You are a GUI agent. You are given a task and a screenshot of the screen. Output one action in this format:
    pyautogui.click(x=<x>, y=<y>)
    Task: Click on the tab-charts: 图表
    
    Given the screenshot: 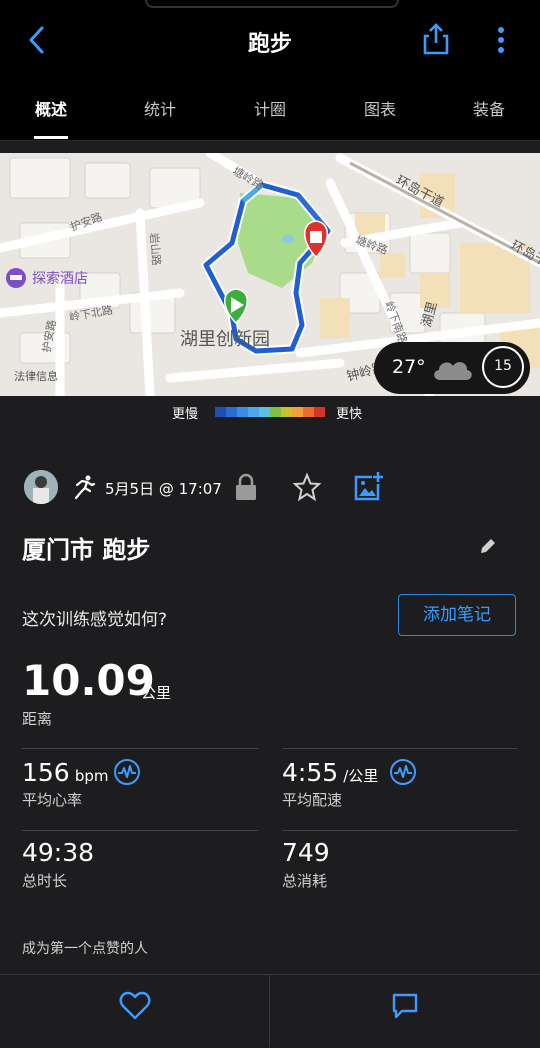 What is the action you would take?
    pyautogui.click(x=380, y=108)
    